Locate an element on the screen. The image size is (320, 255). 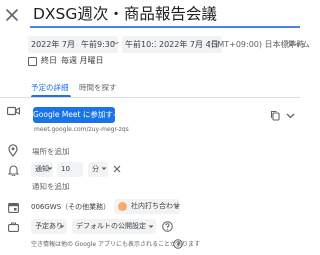
notification-unit-value: 分 is located at coordinates (95, 169).